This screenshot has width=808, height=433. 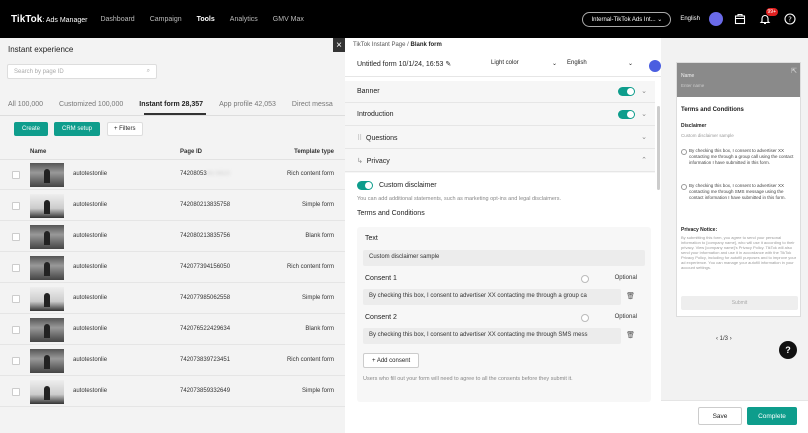 What do you see at coordinates (626, 114) in the screenshot?
I see `introduction-toggle` at bounding box center [626, 114].